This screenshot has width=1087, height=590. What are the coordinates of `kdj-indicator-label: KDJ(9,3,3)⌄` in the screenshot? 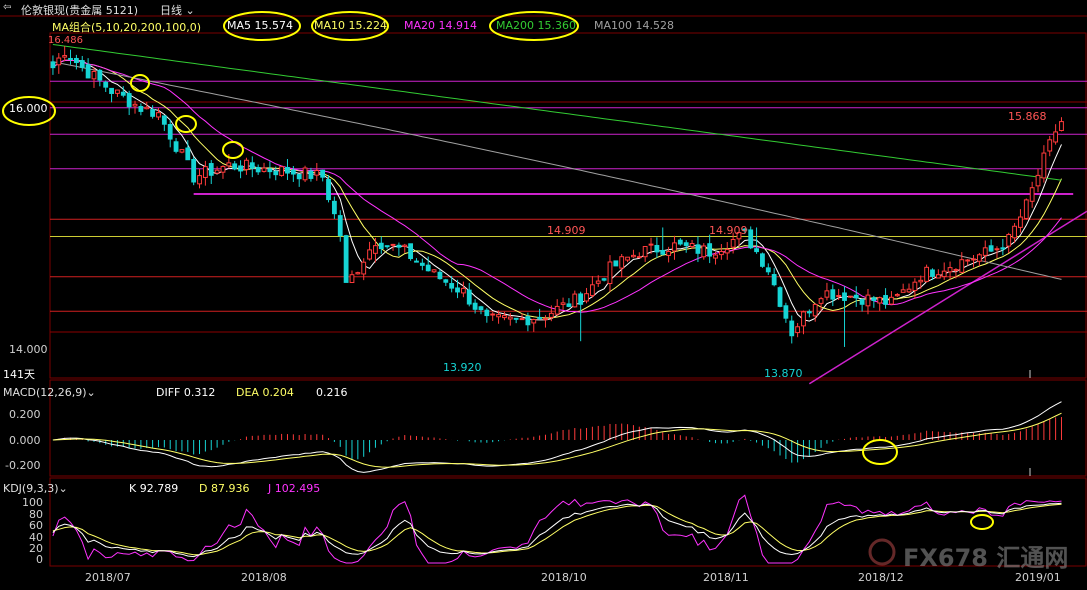 It's located at (35, 488).